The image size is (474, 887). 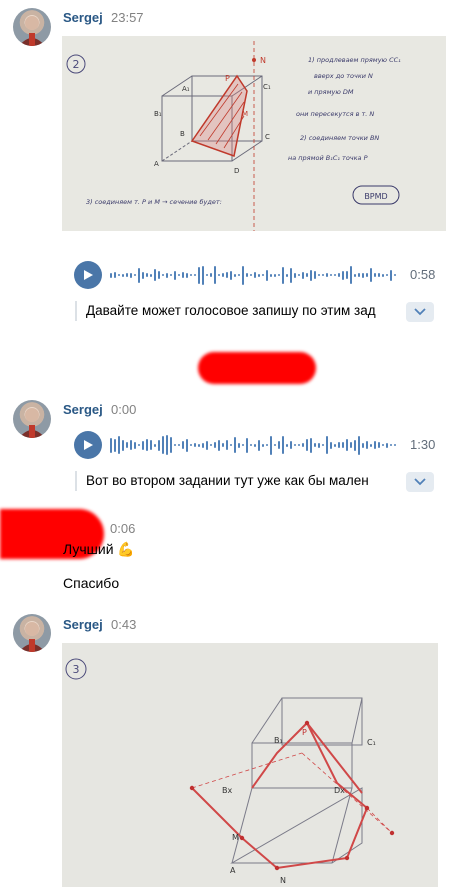 I want to click on svg-text: A, so click(x=233, y=870).